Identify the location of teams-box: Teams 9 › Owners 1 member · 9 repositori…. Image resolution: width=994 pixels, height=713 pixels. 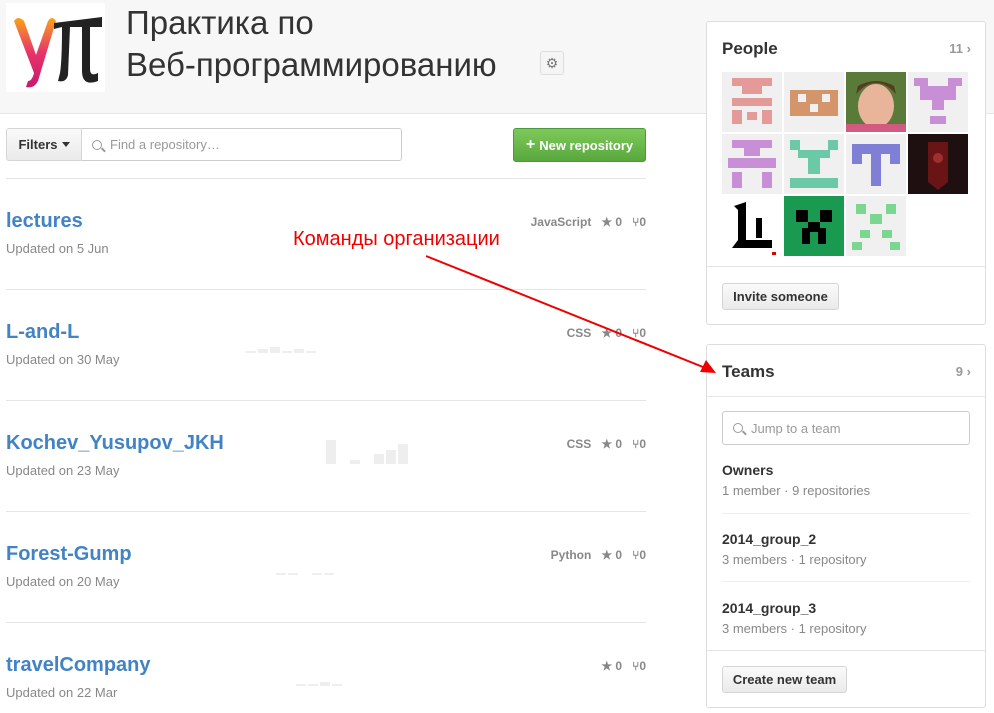
(846, 526).